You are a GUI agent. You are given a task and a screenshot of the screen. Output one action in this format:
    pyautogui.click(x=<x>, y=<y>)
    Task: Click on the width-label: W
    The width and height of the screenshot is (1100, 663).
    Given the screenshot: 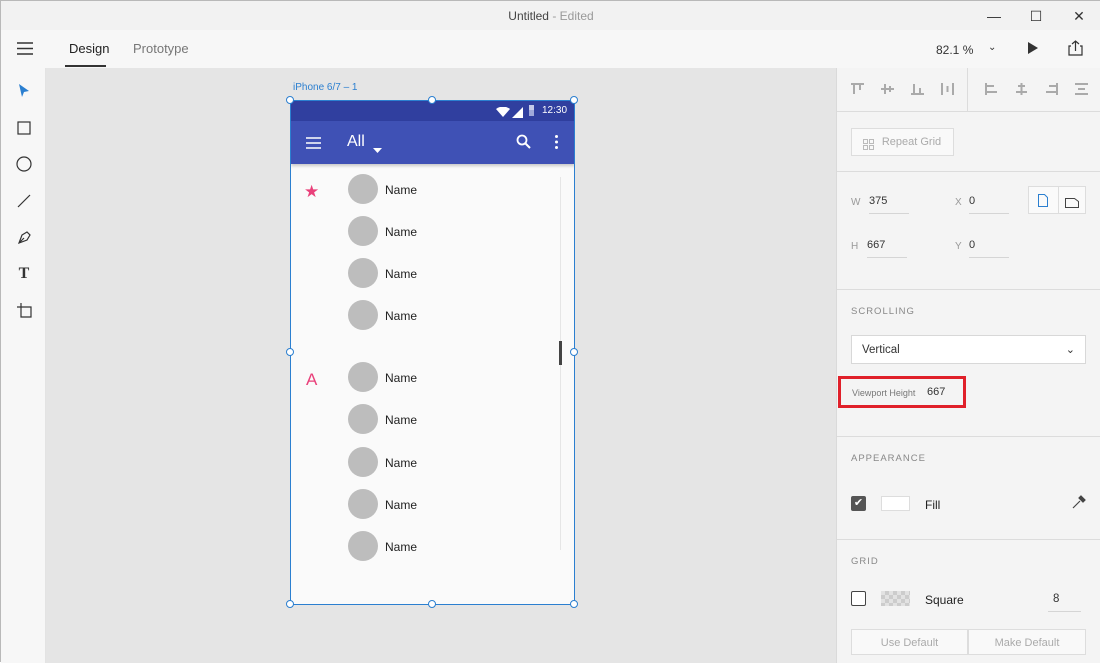 What is the action you would take?
    pyautogui.click(x=856, y=202)
    